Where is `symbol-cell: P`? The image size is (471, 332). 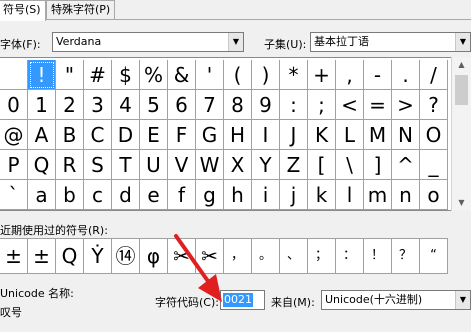
symbol-cell: P is located at coordinates (14, 165).